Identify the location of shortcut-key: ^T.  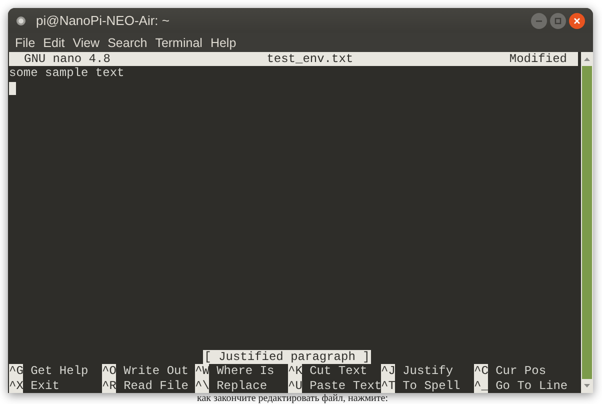
(388, 385).